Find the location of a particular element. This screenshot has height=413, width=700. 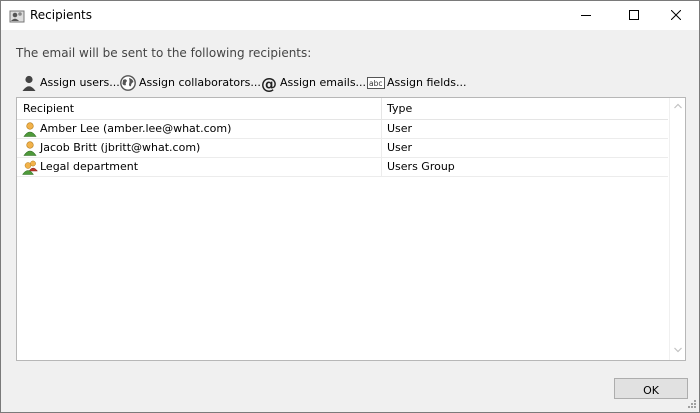

table-row: Amber Lee (amber.lee@what.com) User is located at coordinates (342, 129).